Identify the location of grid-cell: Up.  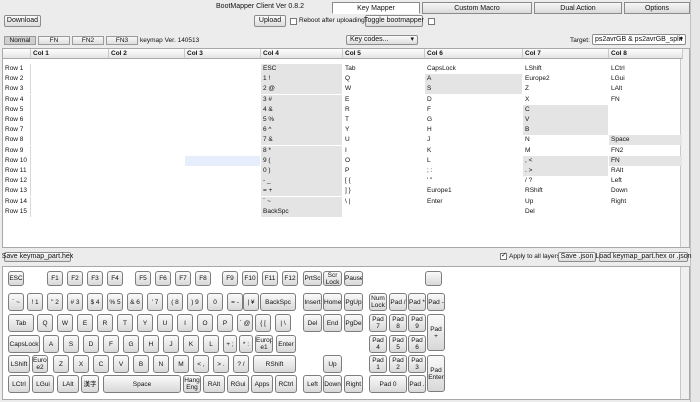
(565, 202).